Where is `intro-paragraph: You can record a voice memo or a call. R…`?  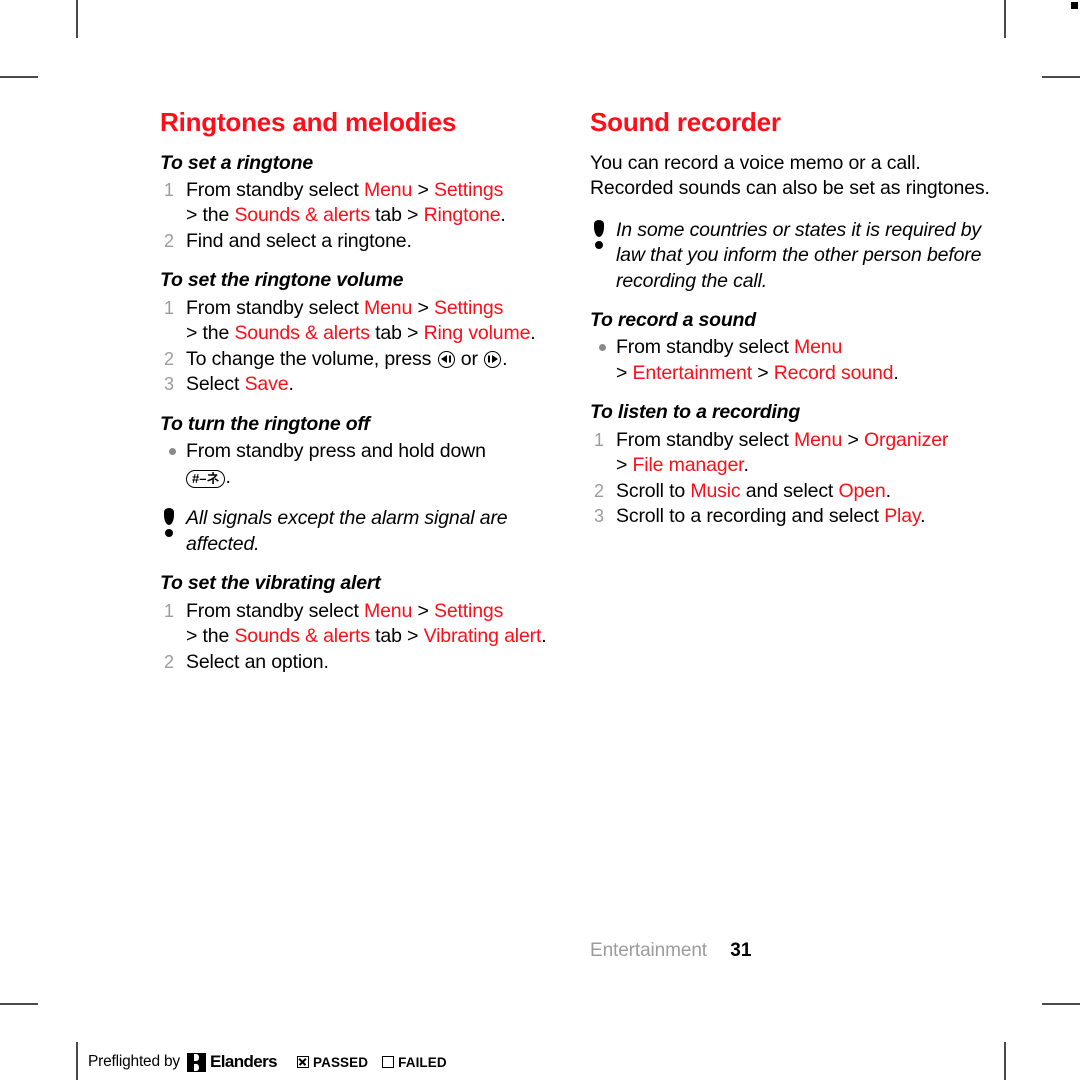
intro-paragraph: You can record a voice memo or a call. R… is located at coordinates (790, 175).